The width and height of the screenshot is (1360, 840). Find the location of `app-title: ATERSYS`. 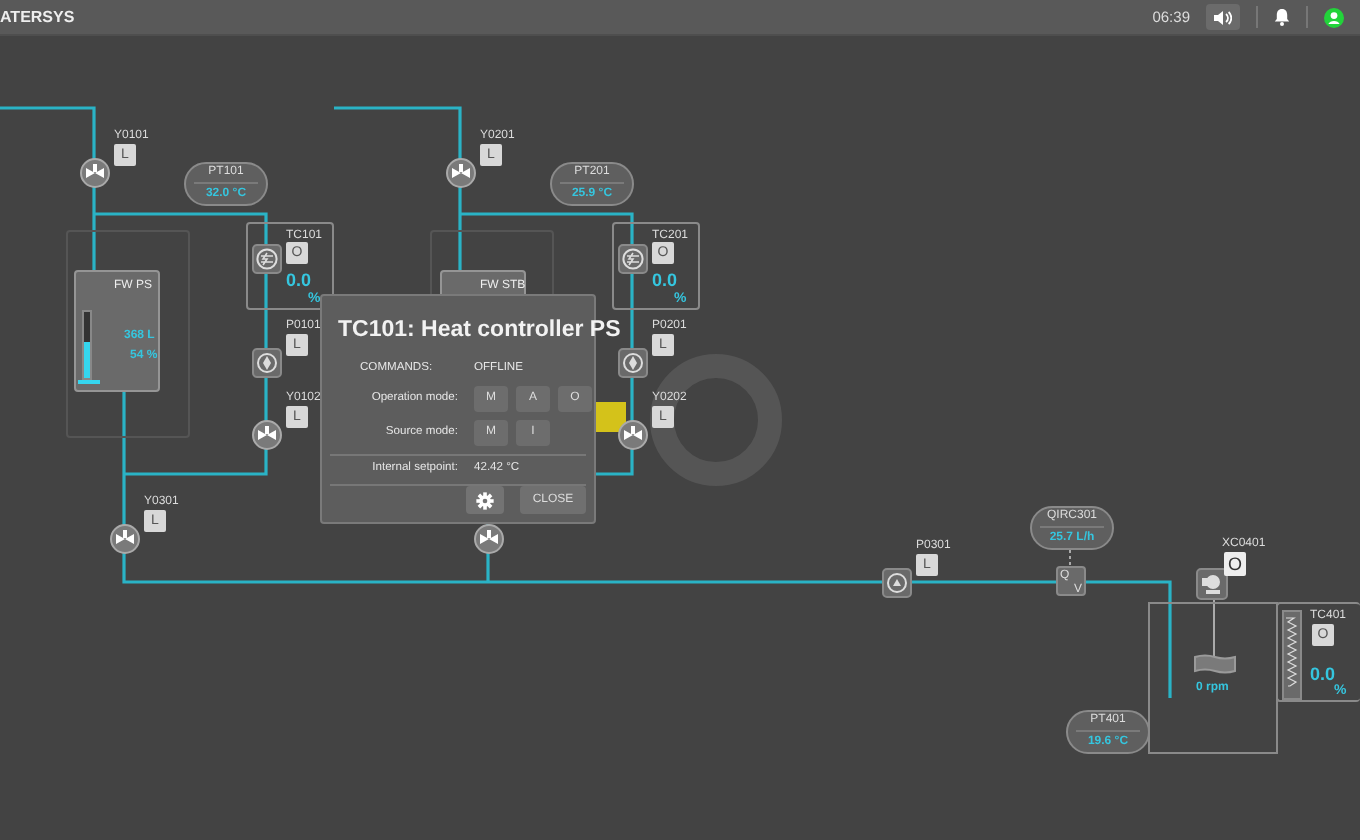

app-title: ATERSYS is located at coordinates (37, 17).